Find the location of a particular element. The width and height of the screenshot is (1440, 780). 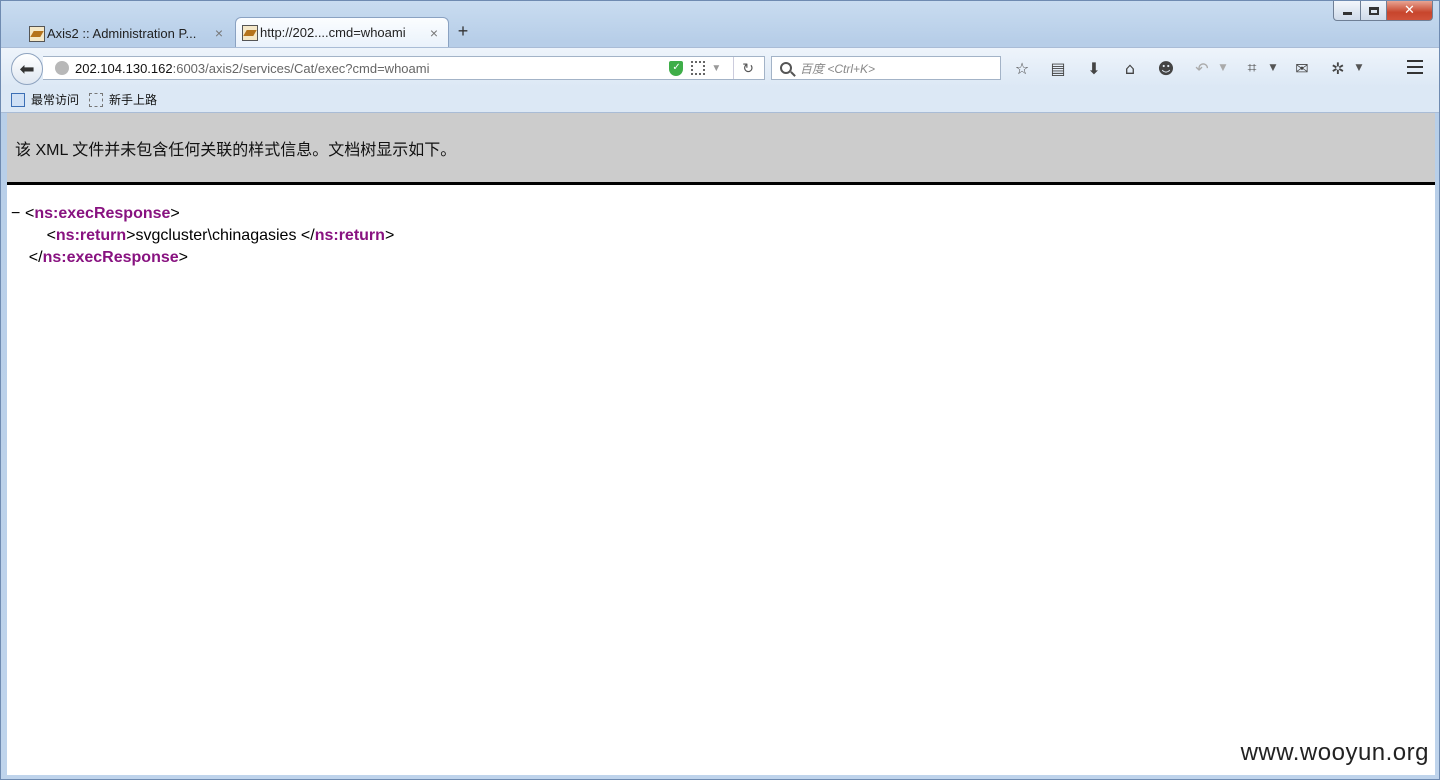

search-input: 百度 <Ctrl+K> is located at coordinates (886, 68).